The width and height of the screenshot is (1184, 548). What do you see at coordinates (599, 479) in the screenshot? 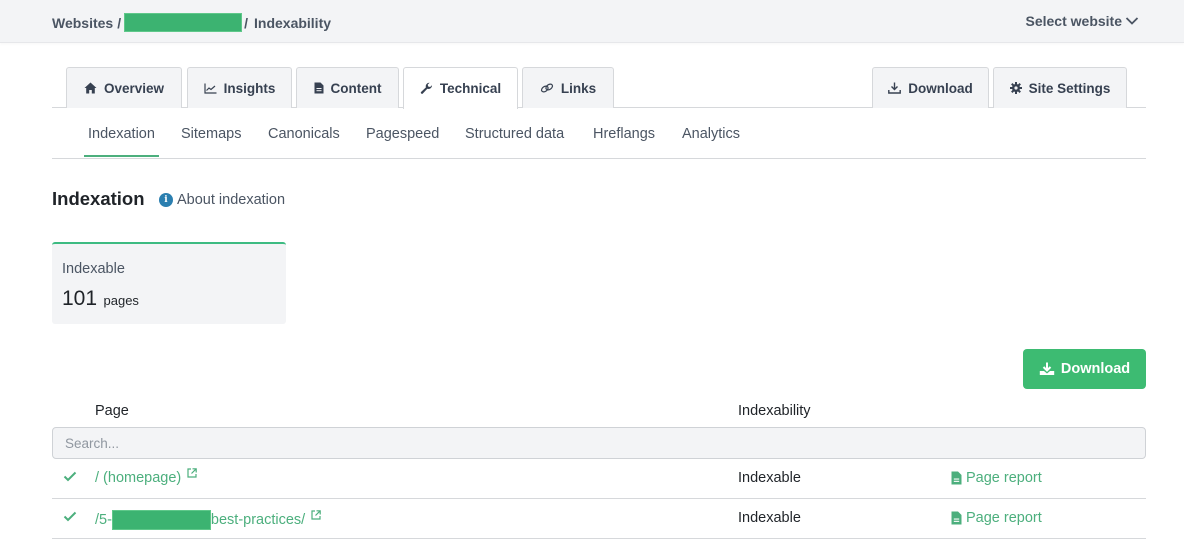
I see `table-row: / (homepage) Indexable Page report` at bounding box center [599, 479].